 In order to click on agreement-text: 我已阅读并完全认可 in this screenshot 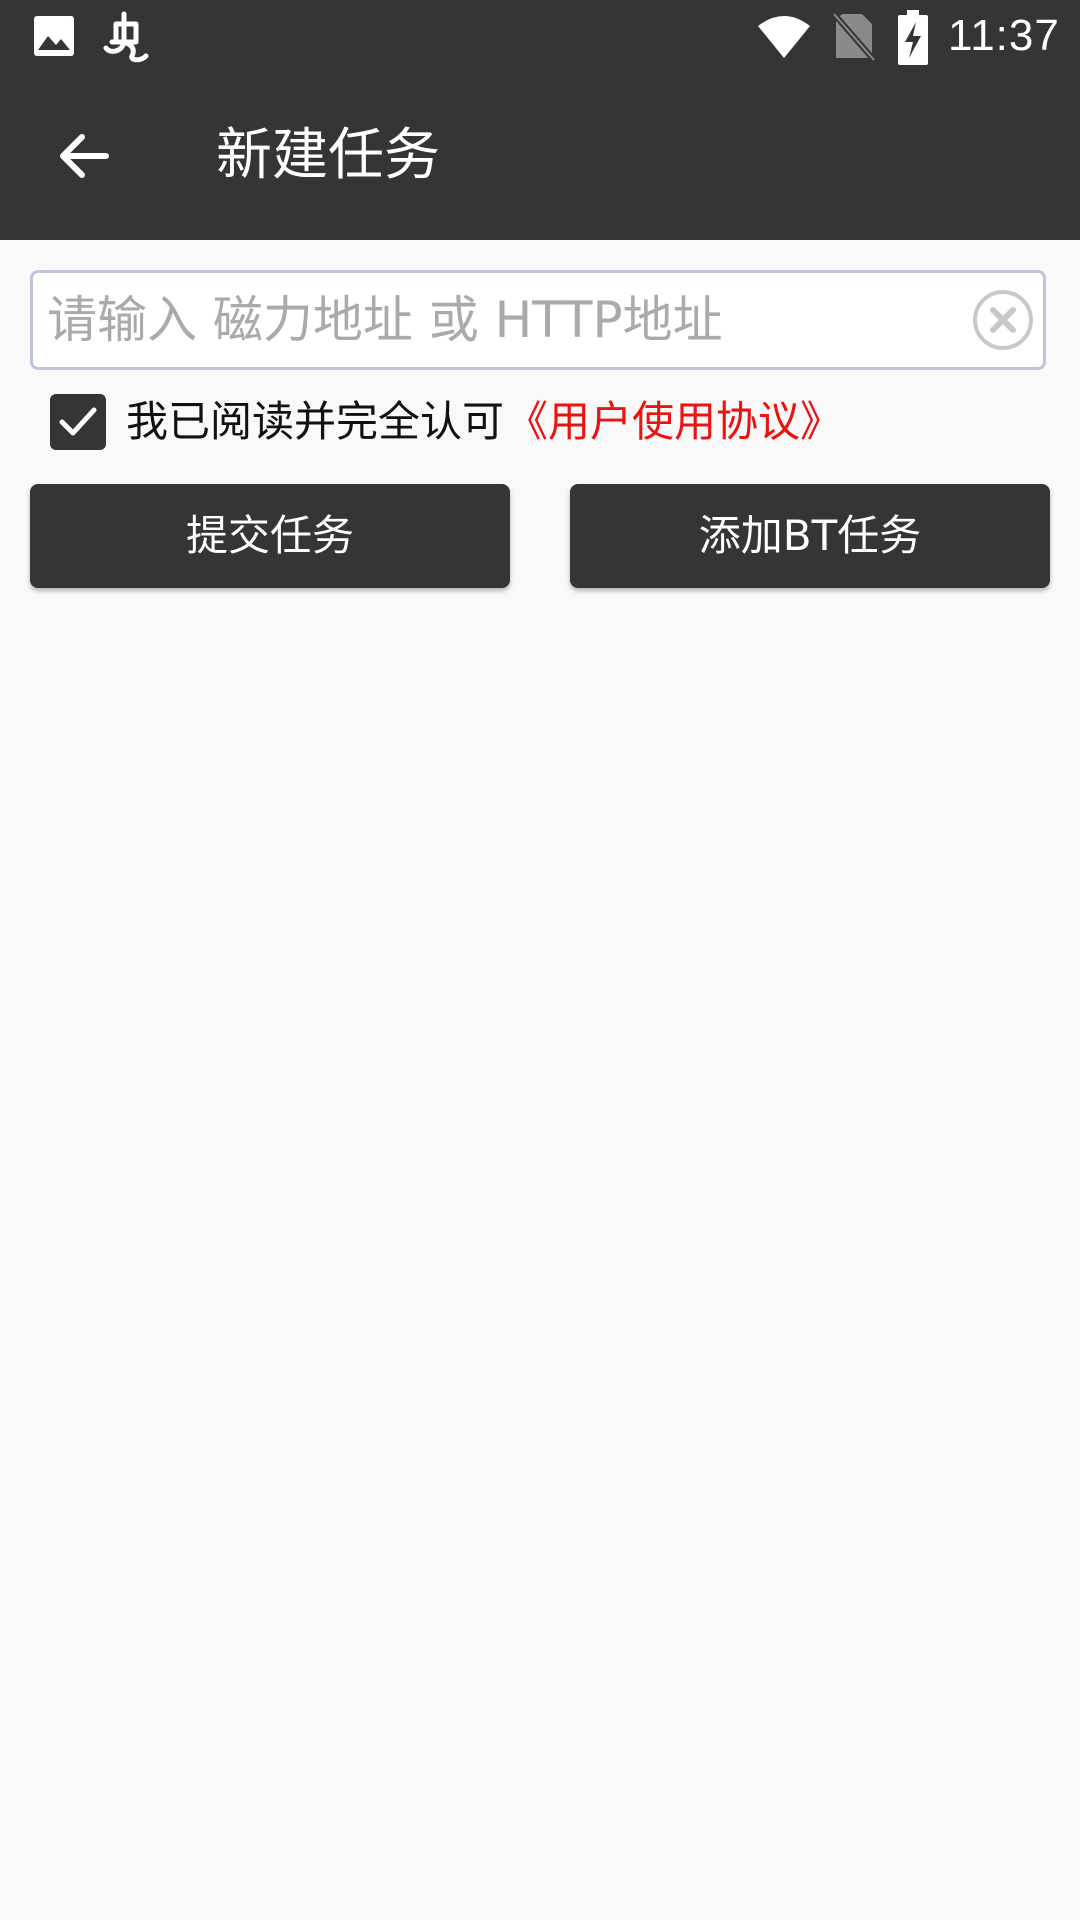, I will do `click(315, 421)`.